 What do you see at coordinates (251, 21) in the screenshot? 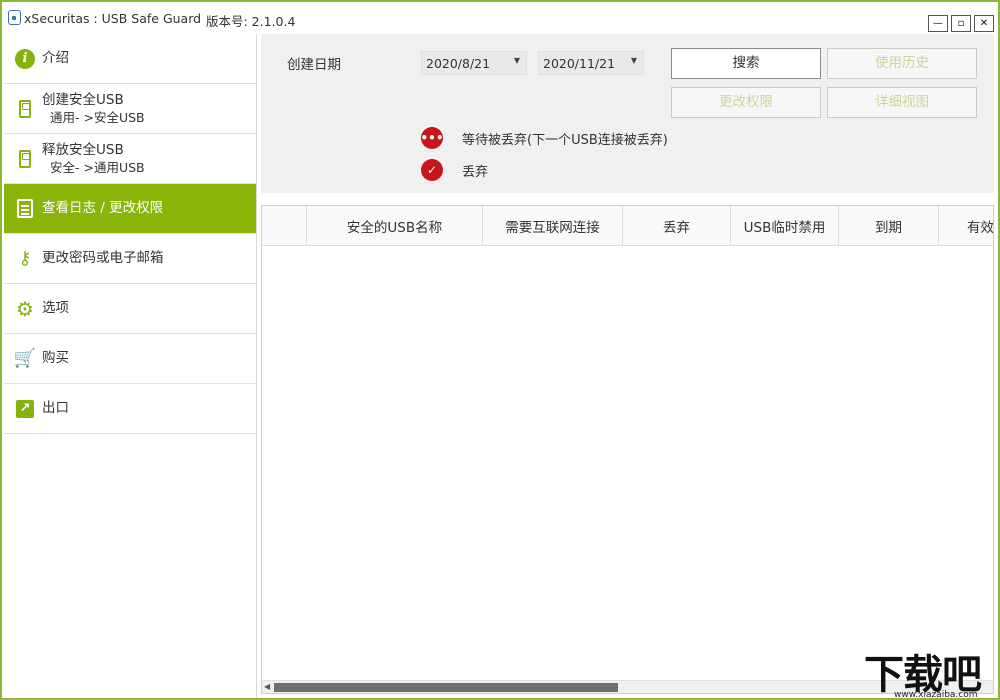
I see `version-label: 版本号: 2.1.0.4` at bounding box center [251, 21].